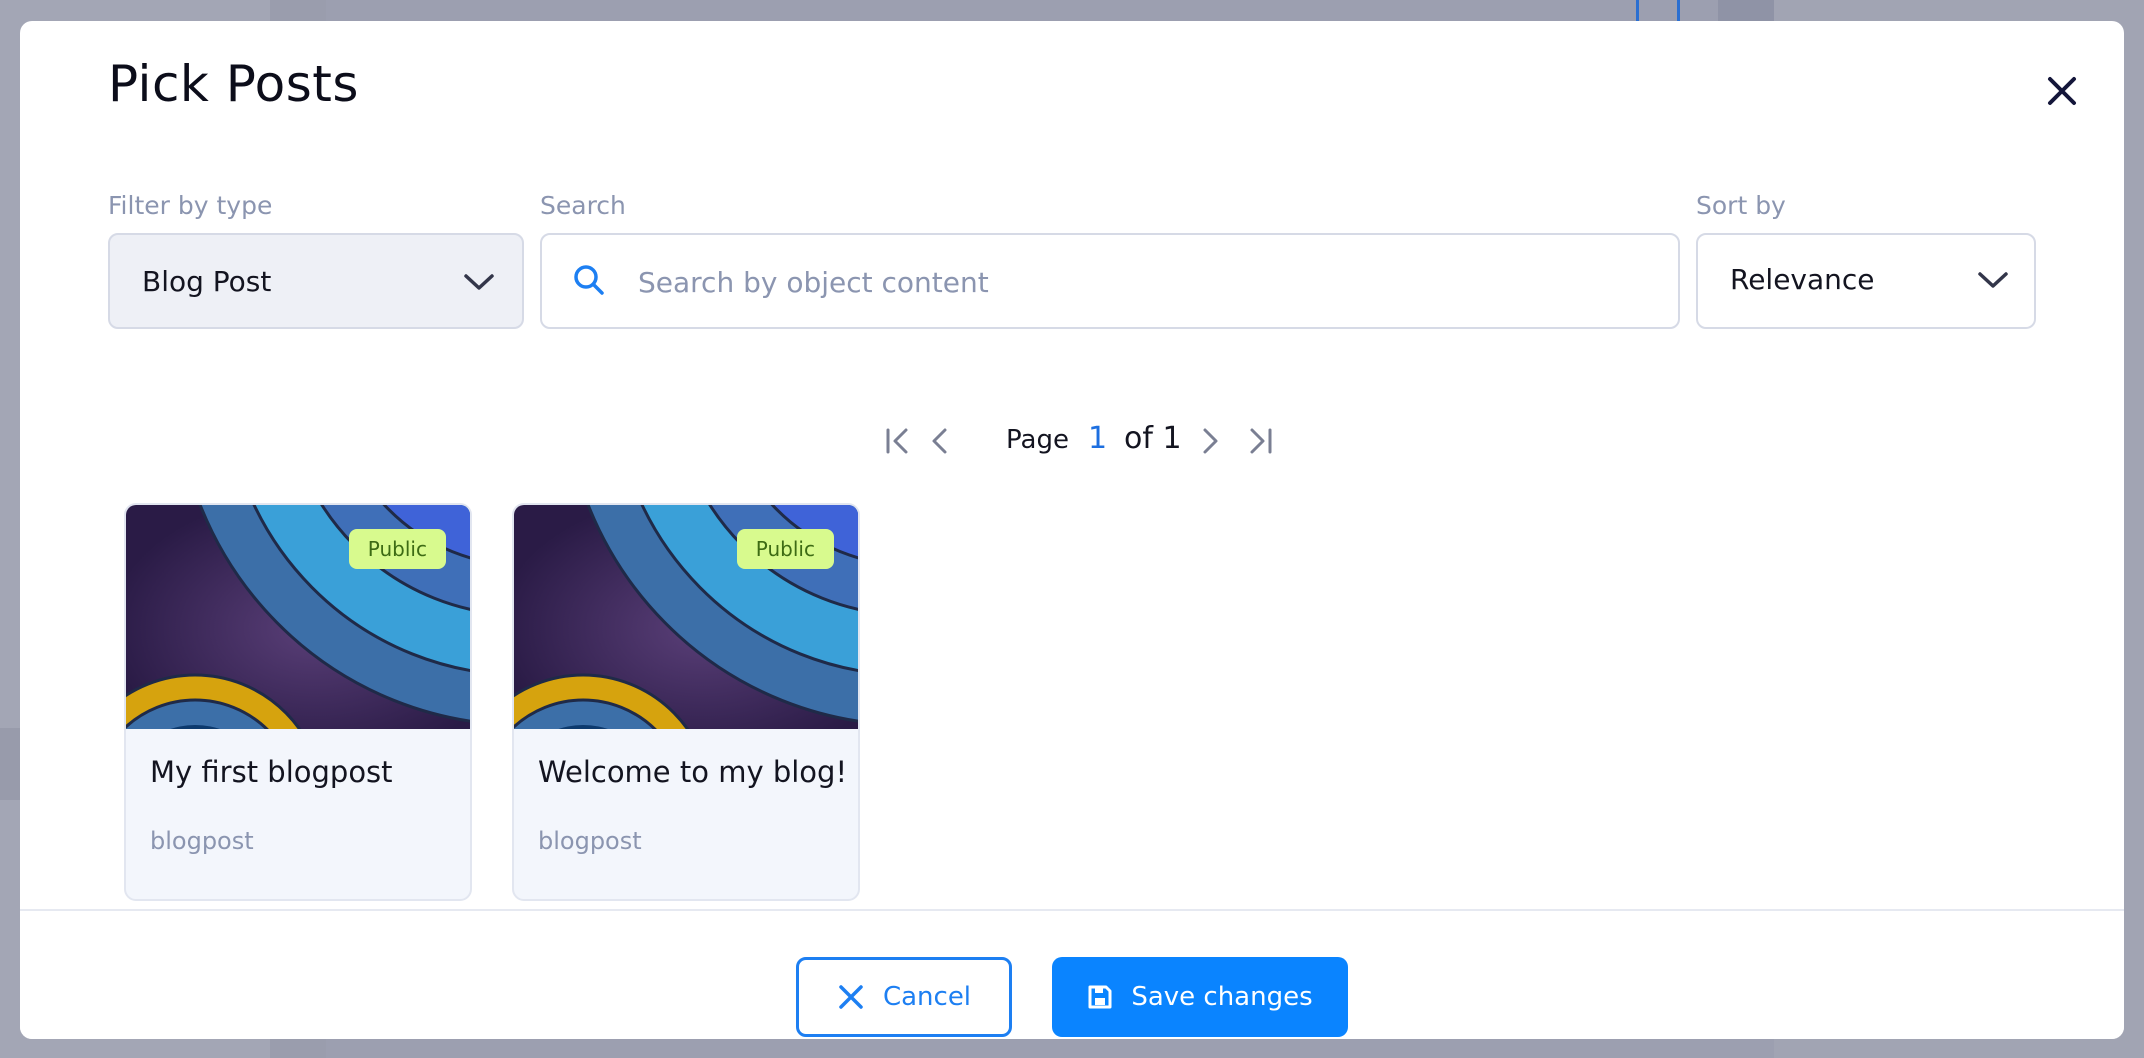  What do you see at coordinates (1741, 205) in the screenshot?
I see `sort-label: Sort by` at bounding box center [1741, 205].